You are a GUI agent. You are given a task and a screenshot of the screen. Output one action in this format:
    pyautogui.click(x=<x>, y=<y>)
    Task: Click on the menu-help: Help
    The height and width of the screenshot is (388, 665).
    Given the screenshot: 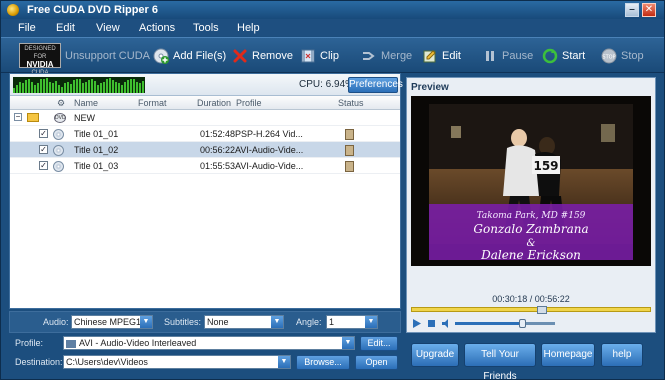 What is the action you would take?
    pyautogui.click(x=248, y=28)
    